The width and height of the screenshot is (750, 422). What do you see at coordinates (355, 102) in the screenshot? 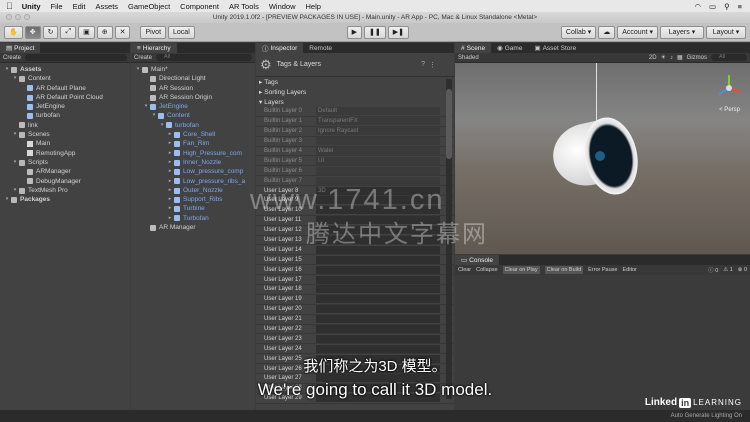
I see `layers-foldout: ▾ Layers` at bounding box center [355, 102].